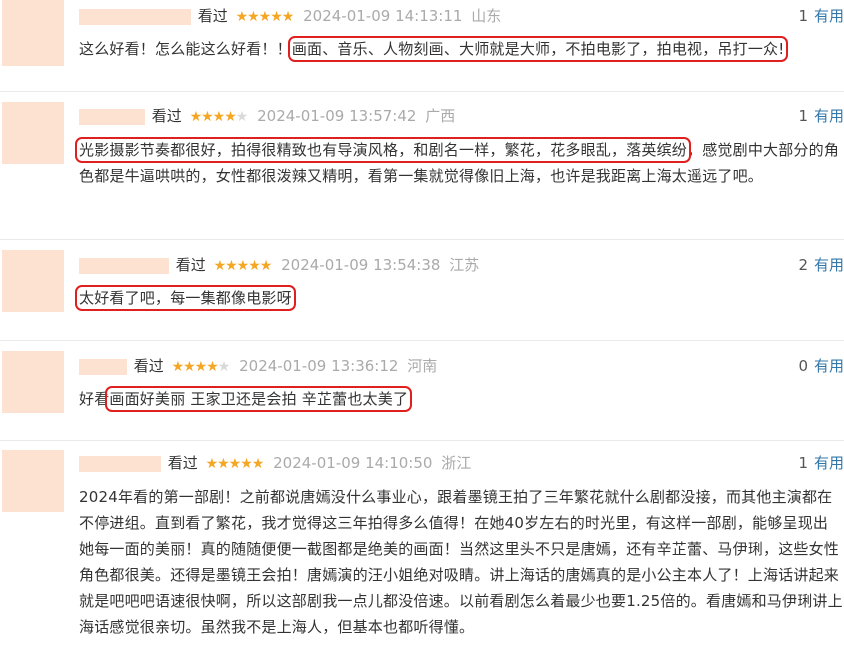 The height and width of the screenshot is (656, 844). What do you see at coordinates (259, 399) in the screenshot?
I see `highlighted-text: 画面好美丽 王家卫还是会拍 辛芷蕾也太美了` at bounding box center [259, 399].